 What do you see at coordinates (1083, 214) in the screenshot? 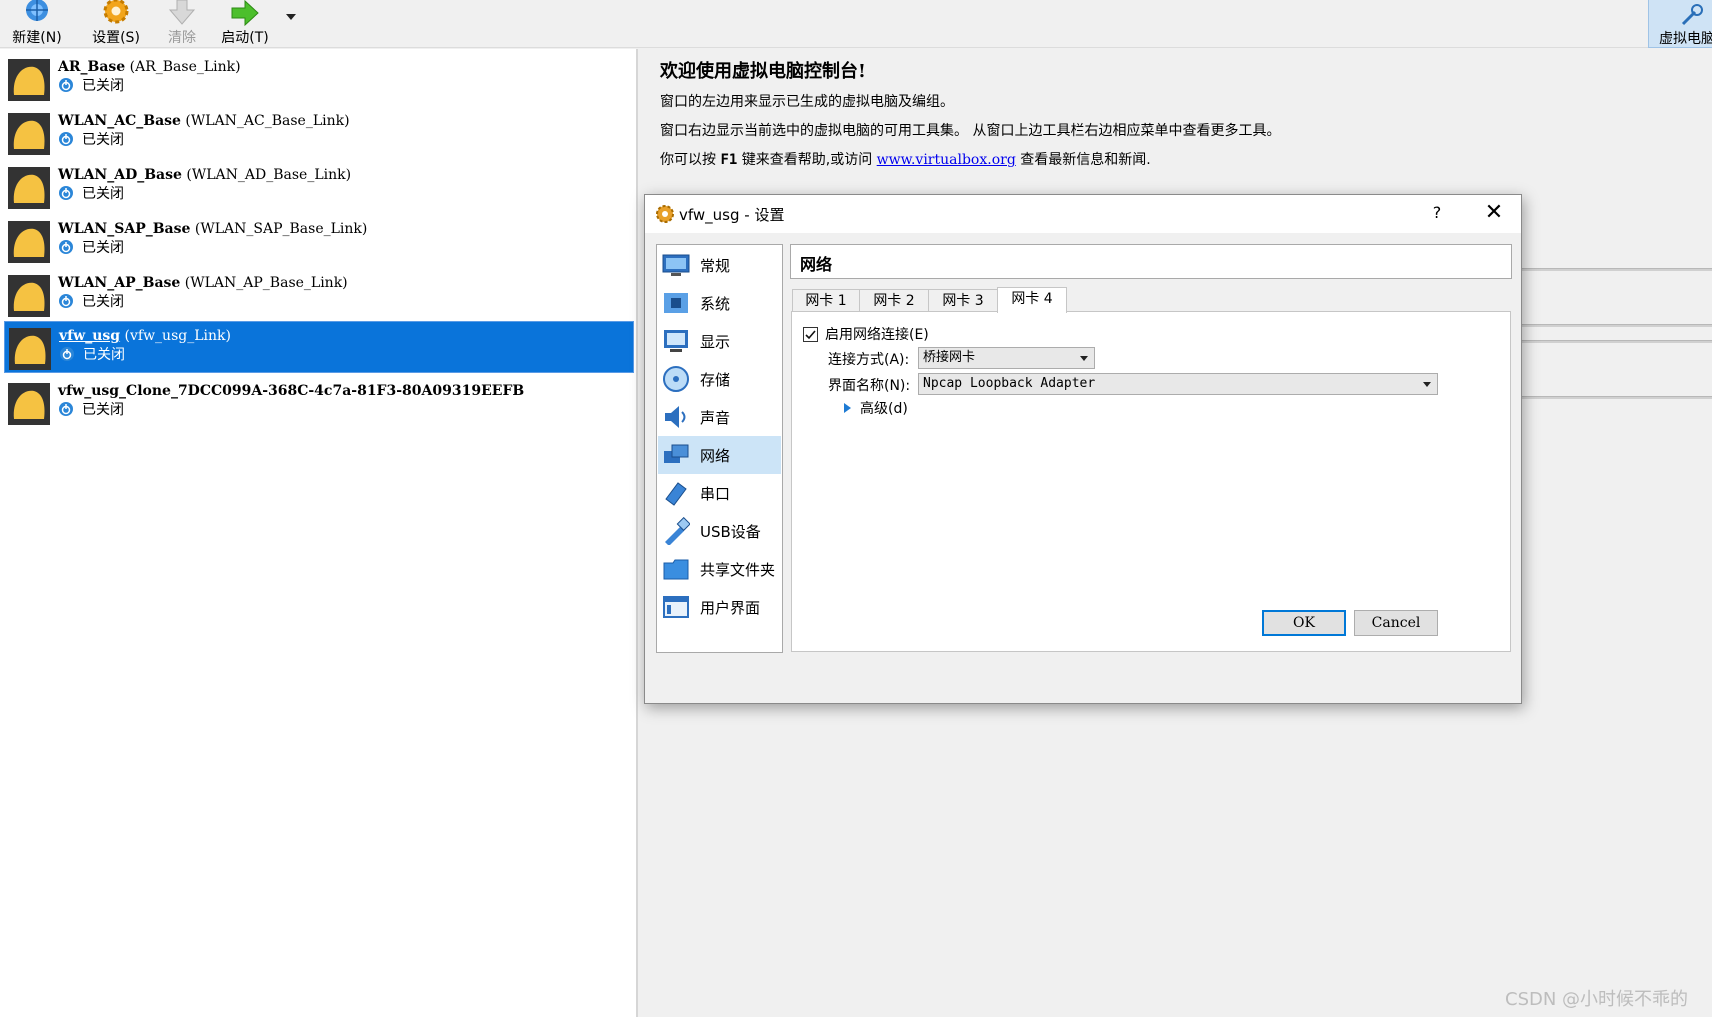
I see `dialog-titlebar: vfw_usg - 设置 ? ✕` at bounding box center [1083, 214].